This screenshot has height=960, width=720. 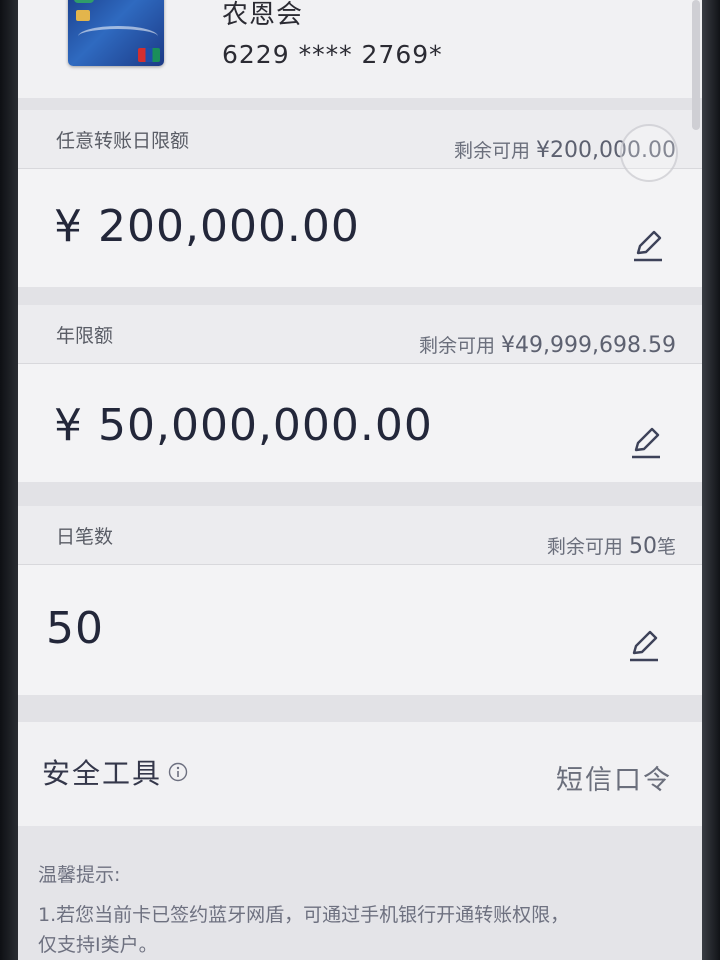 I want to click on daily-limit-amount: ¥ 200,000.00, so click(x=207, y=226).